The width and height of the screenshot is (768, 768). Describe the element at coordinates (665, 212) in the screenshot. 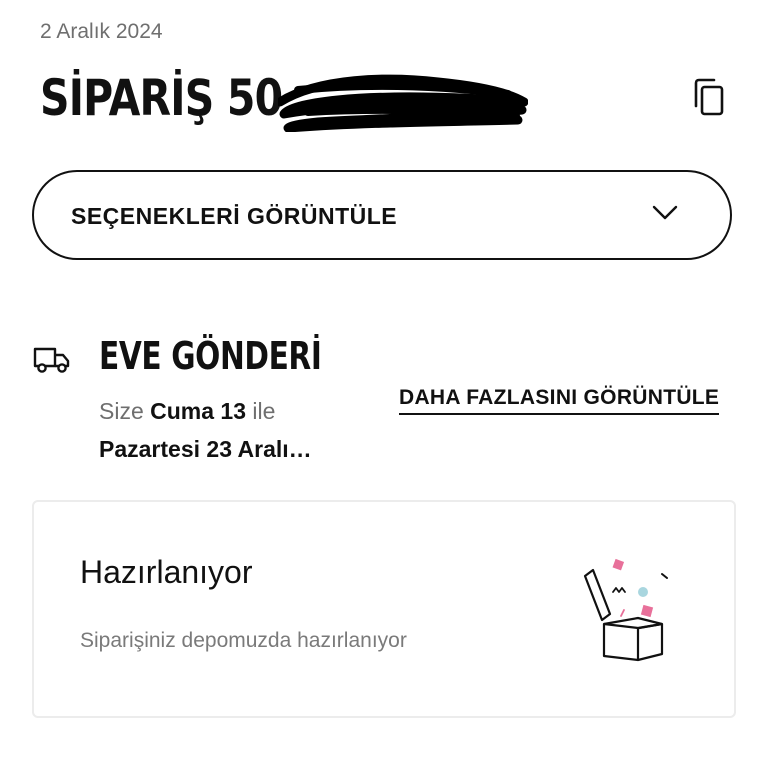

I see `chevron-down-icon` at that location.